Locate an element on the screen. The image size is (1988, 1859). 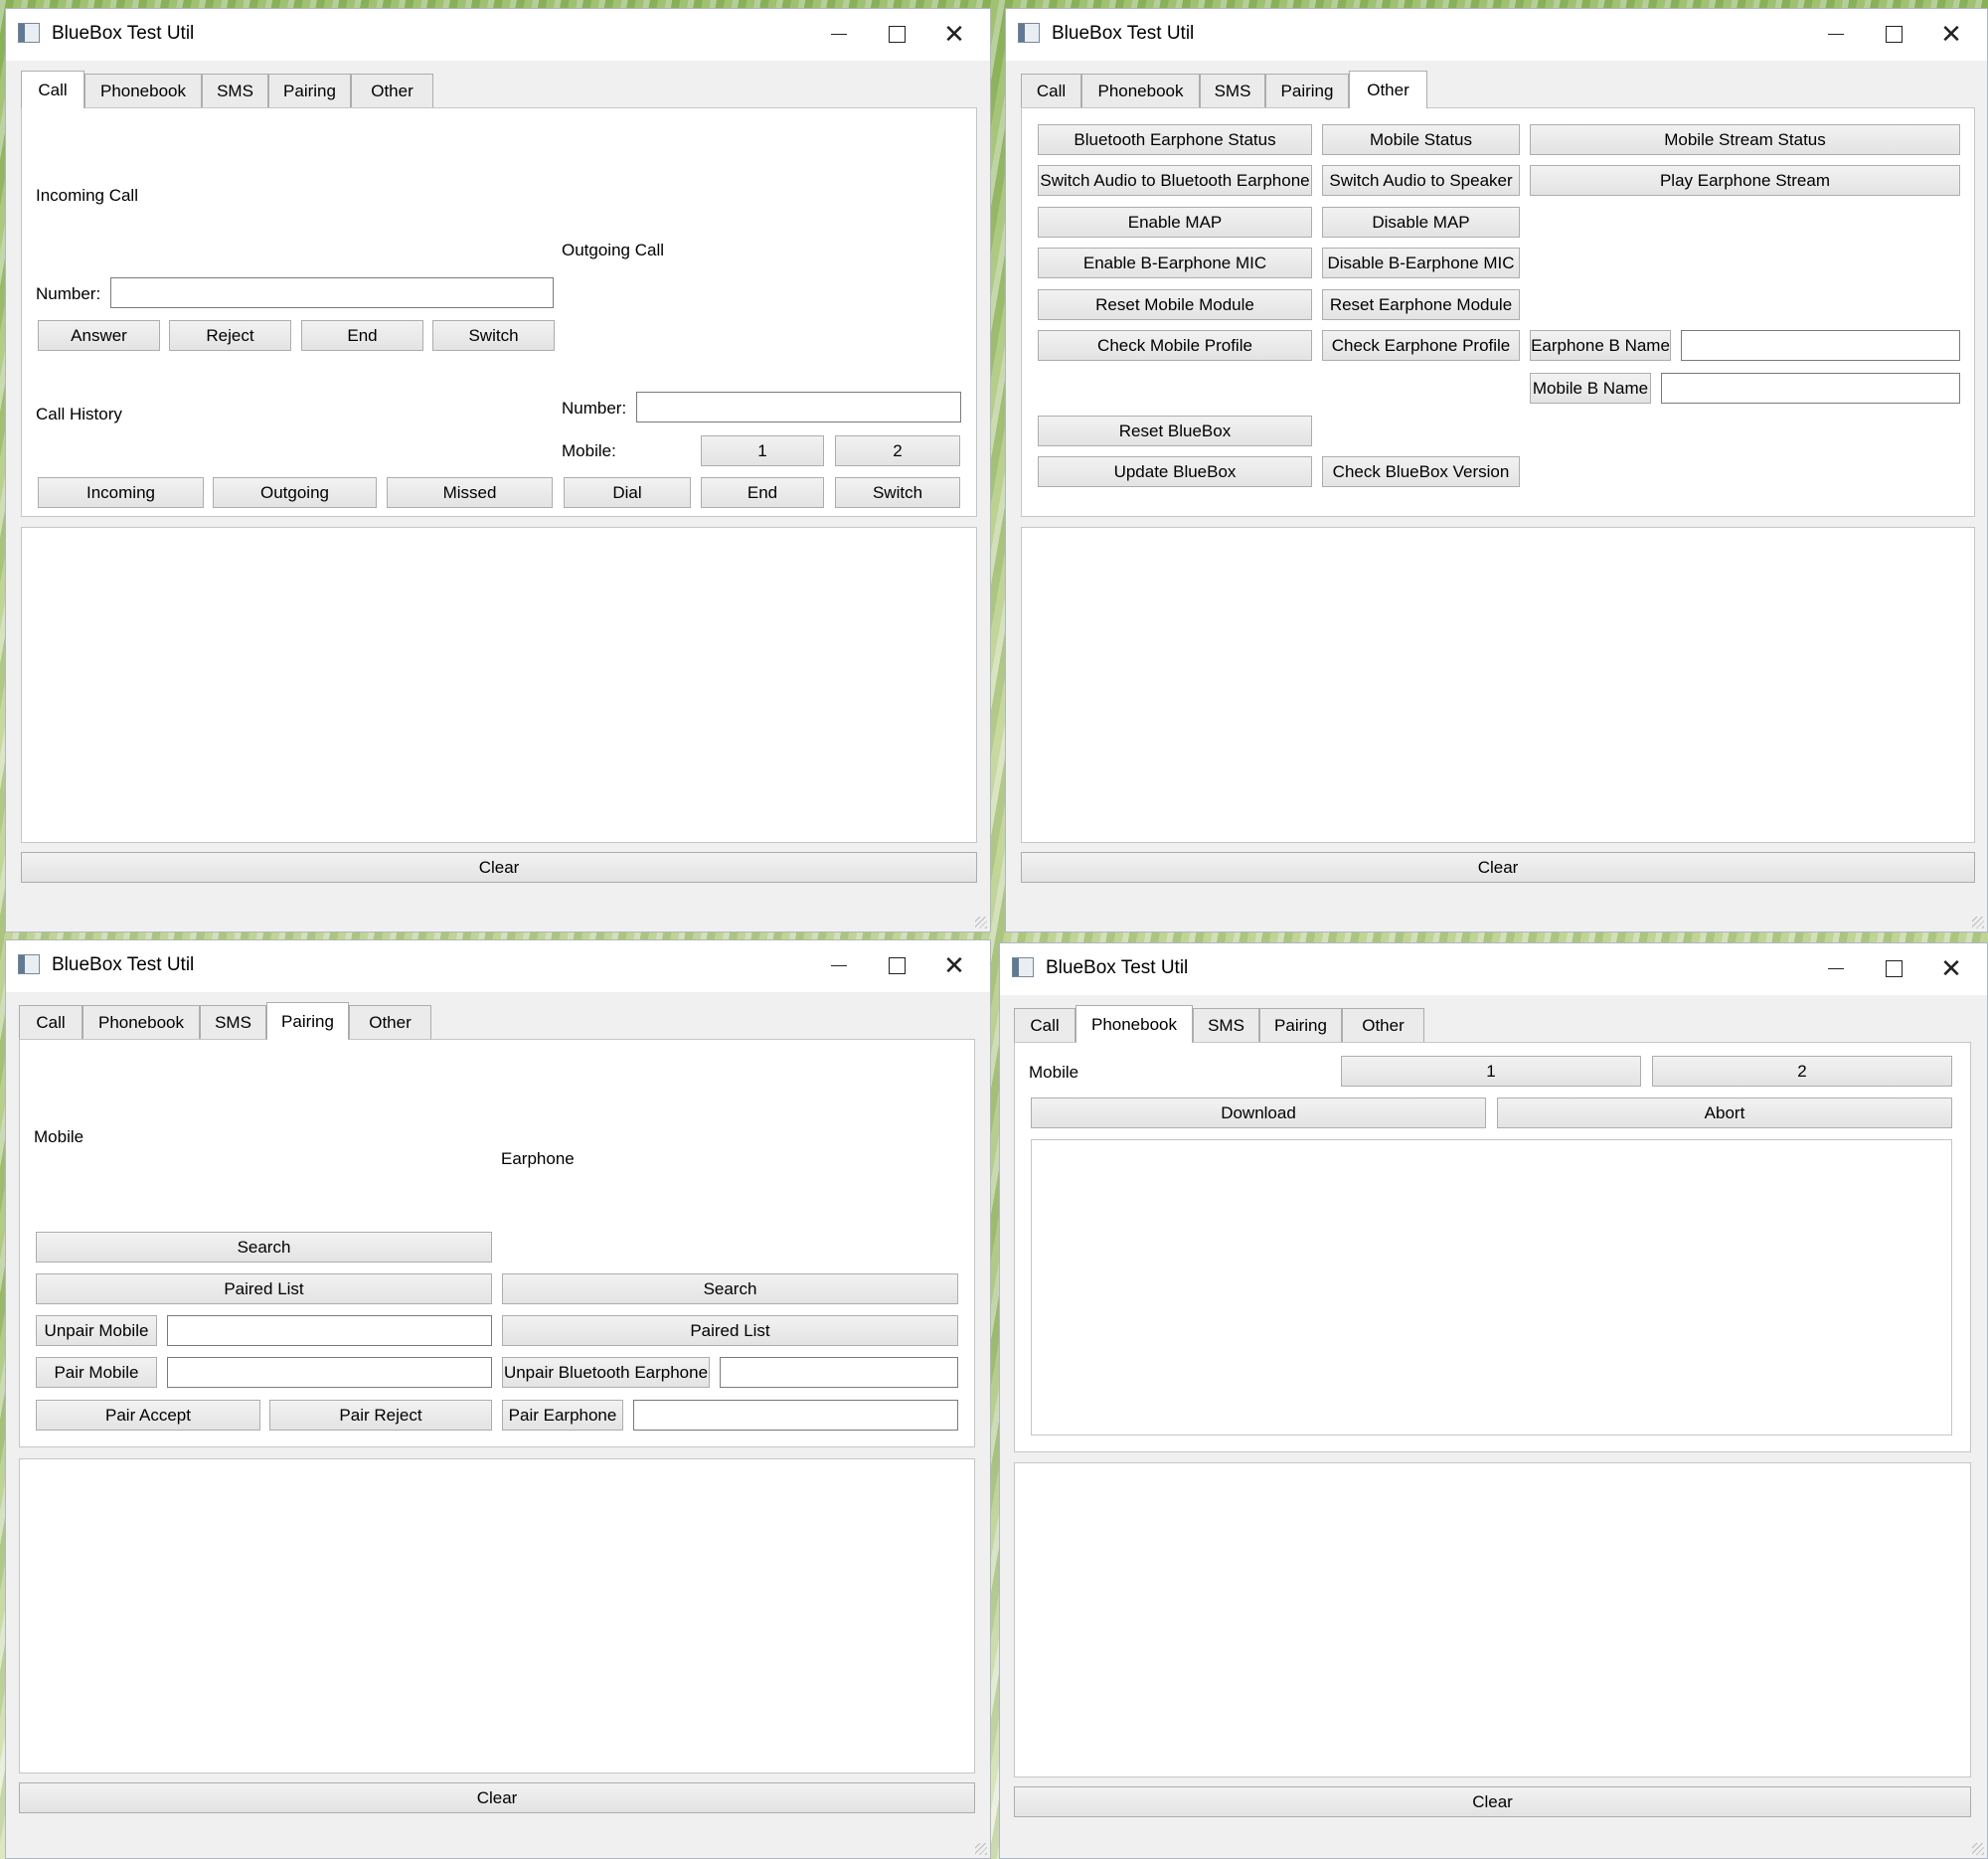
disable-map-button: Disable MAP is located at coordinates (1421, 222).